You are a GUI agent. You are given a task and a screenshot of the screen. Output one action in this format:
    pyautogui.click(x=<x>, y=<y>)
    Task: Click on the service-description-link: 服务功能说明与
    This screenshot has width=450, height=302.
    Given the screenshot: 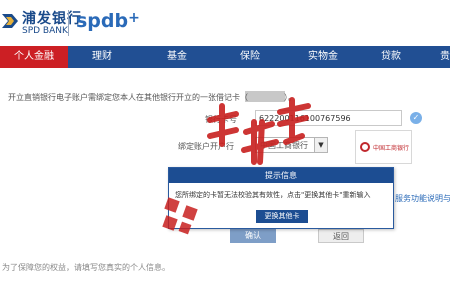 What is the action you would take?
    pyautogui.click(x=422, y=198)
    